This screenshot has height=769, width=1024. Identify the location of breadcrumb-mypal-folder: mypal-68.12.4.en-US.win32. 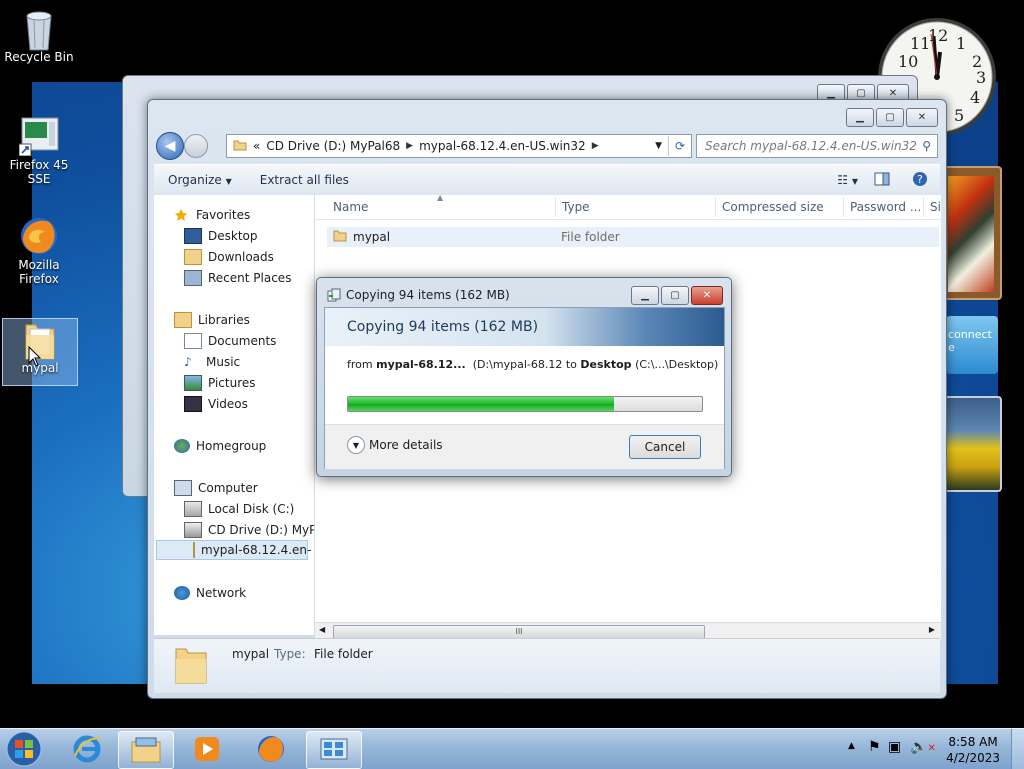
(502, 146).